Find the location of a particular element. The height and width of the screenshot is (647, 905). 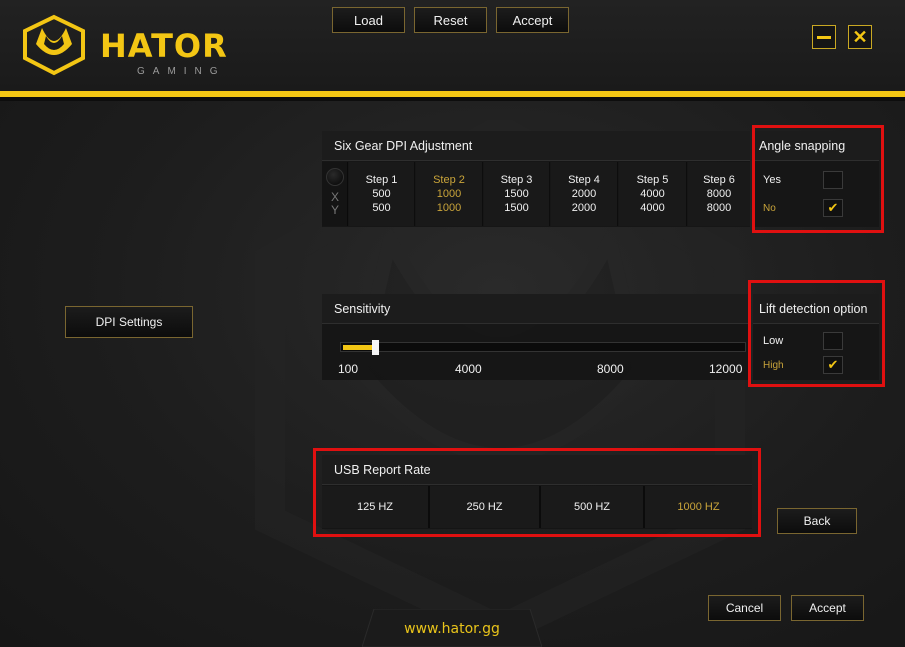

step-y-value: 2000 is located at coordinates (584, 208).